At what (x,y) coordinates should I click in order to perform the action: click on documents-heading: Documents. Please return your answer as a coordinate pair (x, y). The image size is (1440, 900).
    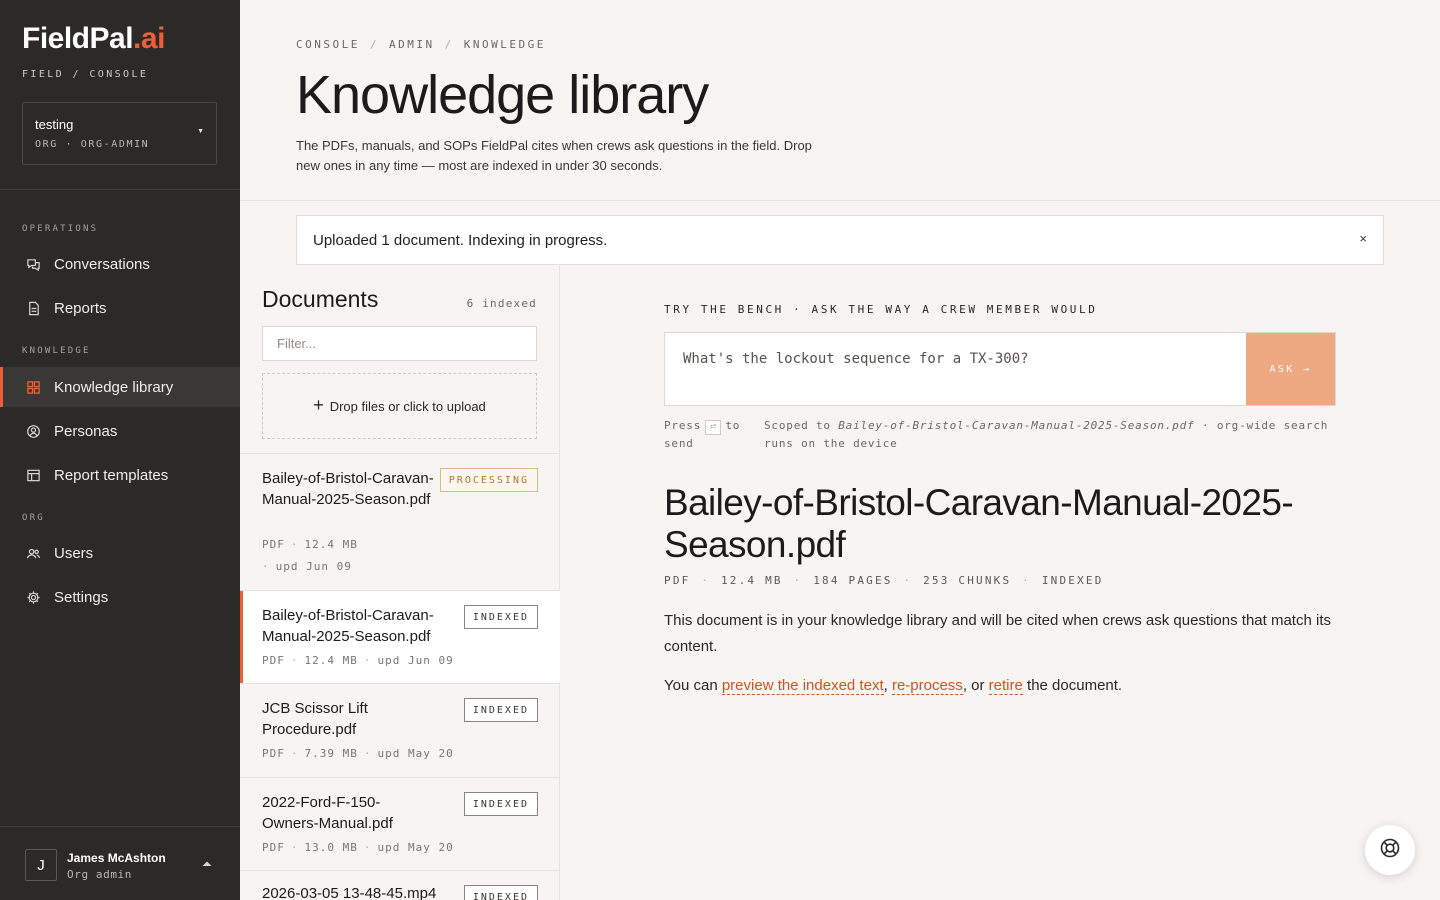
    Looking at the image, I should click on (320, 299).